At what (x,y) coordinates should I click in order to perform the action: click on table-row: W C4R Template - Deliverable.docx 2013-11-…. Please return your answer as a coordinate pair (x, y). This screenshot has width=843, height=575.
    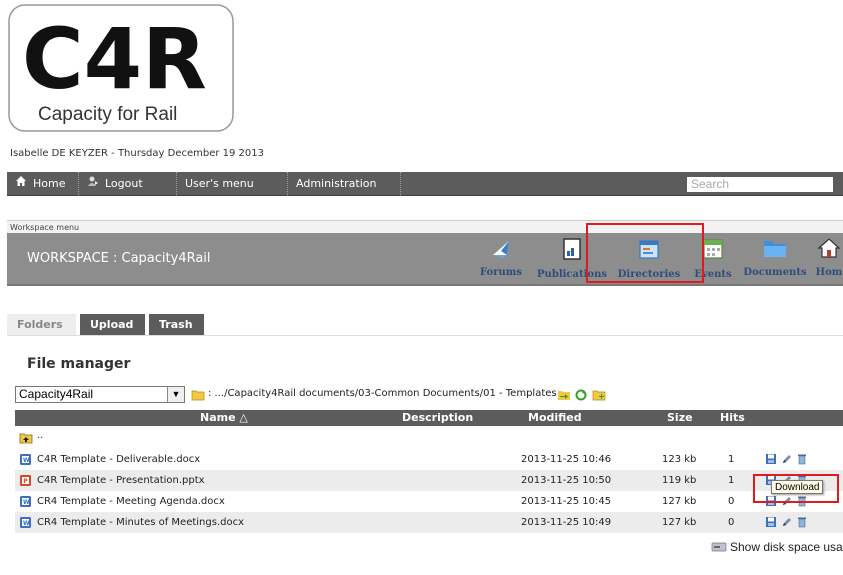
    Looking at the image, I should click on (429, 459).